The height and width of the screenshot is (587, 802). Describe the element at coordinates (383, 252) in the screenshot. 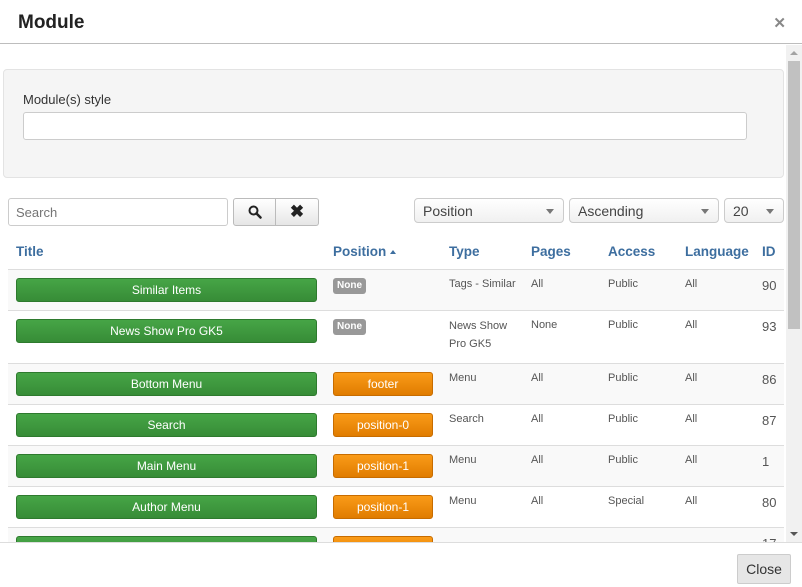

I see `column-header-position: Position` at that location.